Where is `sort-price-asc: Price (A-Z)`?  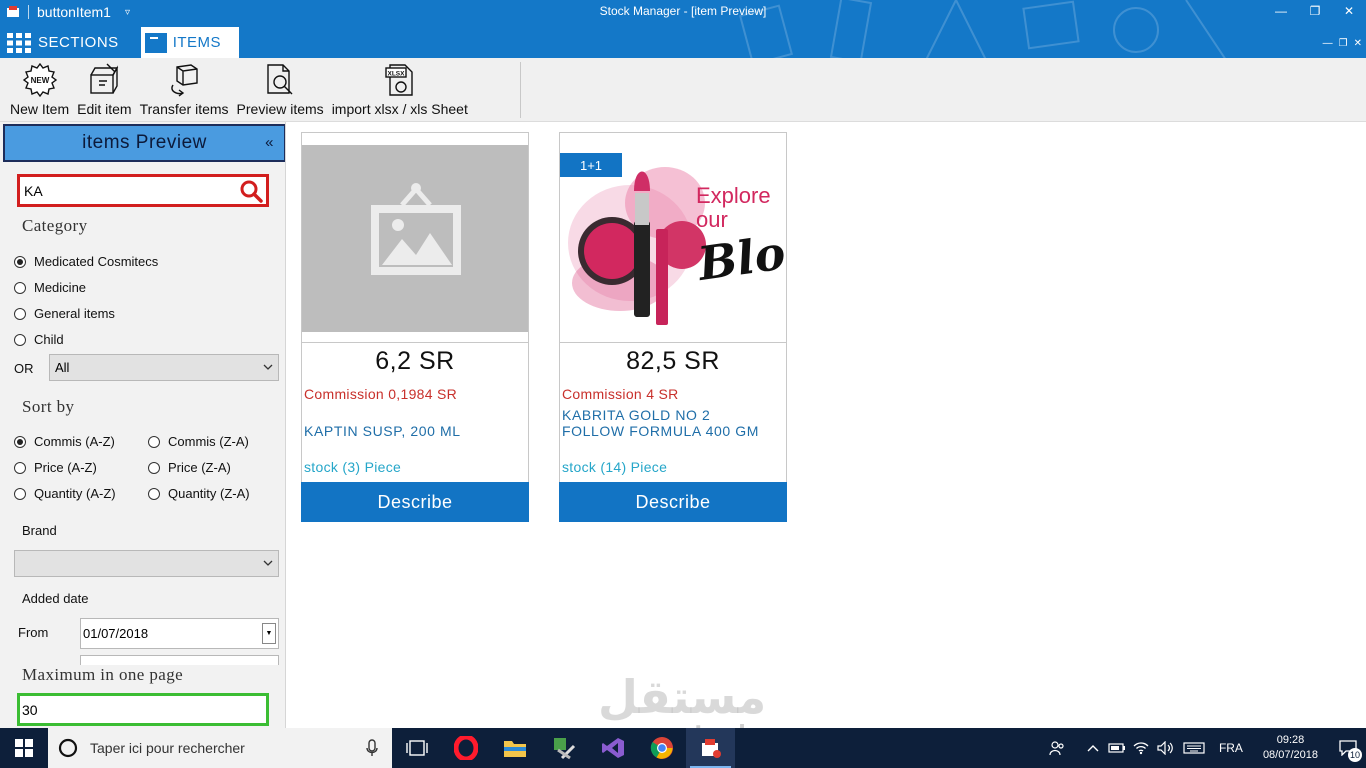
sort-price-asc: Price (A-Z) is located at coordinates (55, 467).